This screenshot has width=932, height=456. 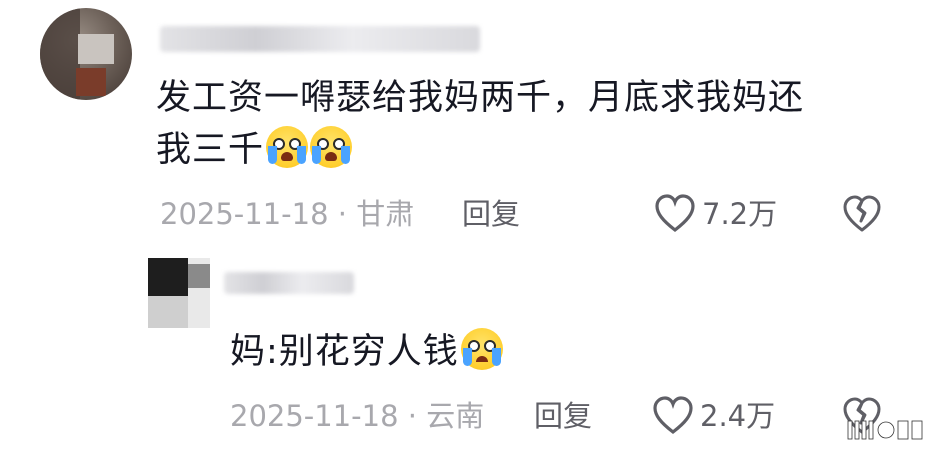 What do you see at coordinates (480, 98) in the screenshot?
I see `comment-line-1: 发工资一嘚瑟给我妈两千，月底求我妈还` at bounding box center [480, 98].